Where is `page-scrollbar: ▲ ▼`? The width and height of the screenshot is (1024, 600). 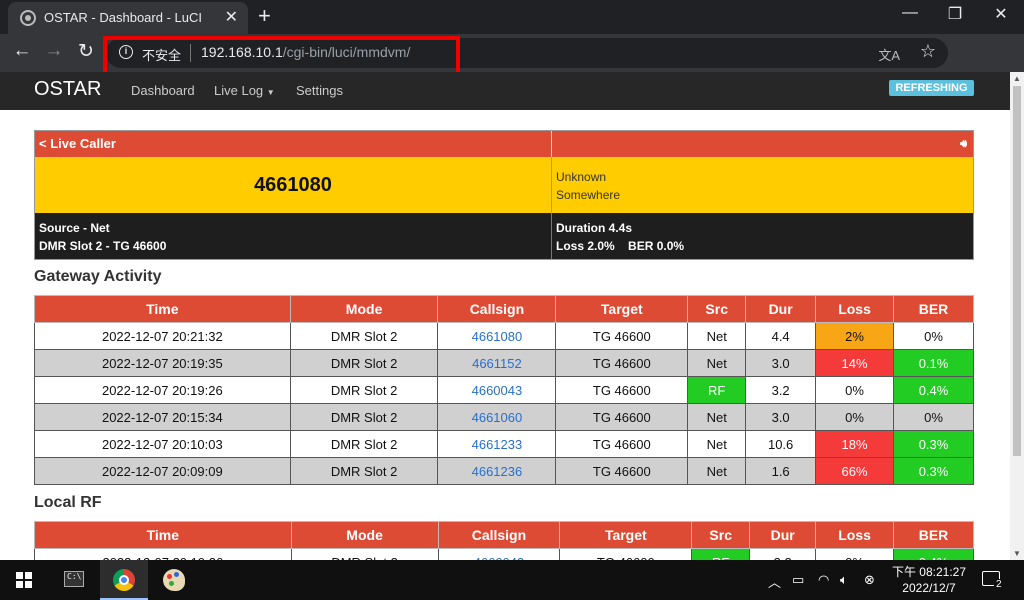 page-scrollbar: ▲ ▼ is located at coordinates (1017, 316).